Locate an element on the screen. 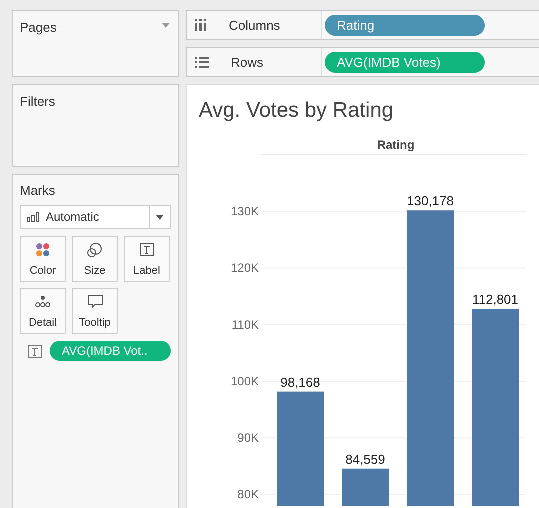 This screenshot has width=539, height=508. axis-tick-label: 80K is located at coordinates (248, 495).